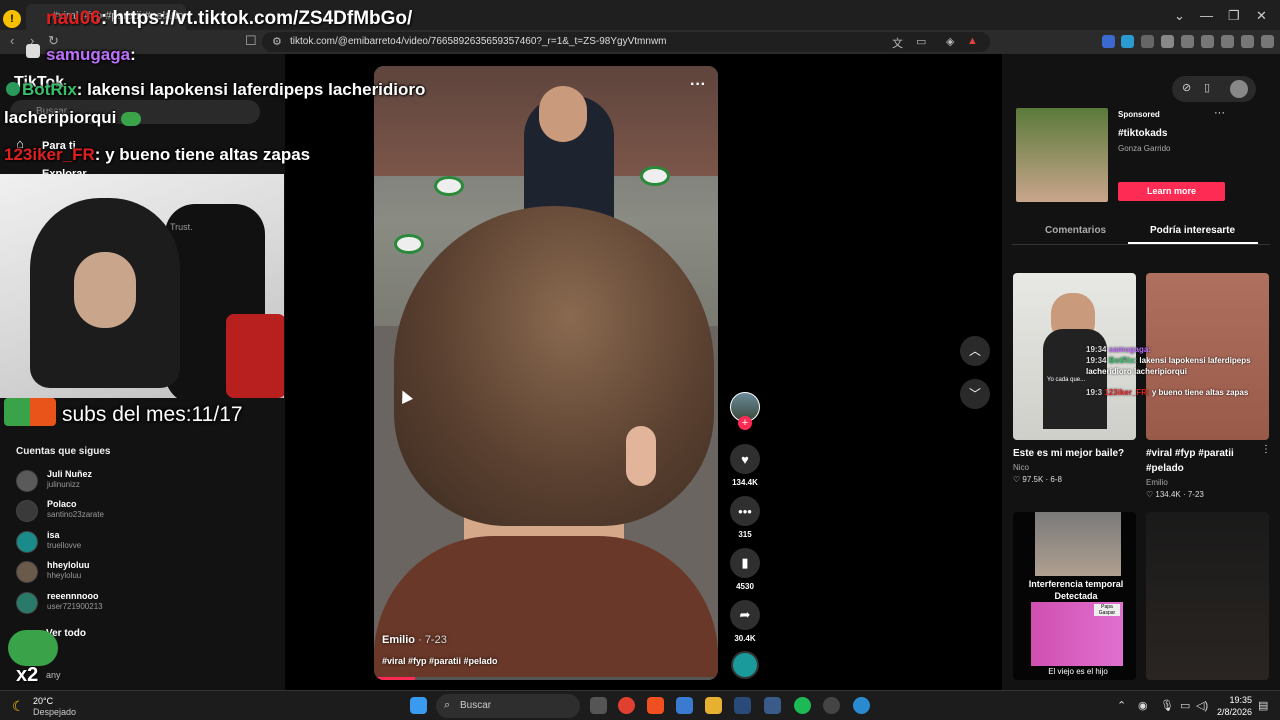  What do you see at coordinates (136, 572) in the screenshot?
I see `following-item: hheyloluu hheyloluu` at bounding box center [136, 572].